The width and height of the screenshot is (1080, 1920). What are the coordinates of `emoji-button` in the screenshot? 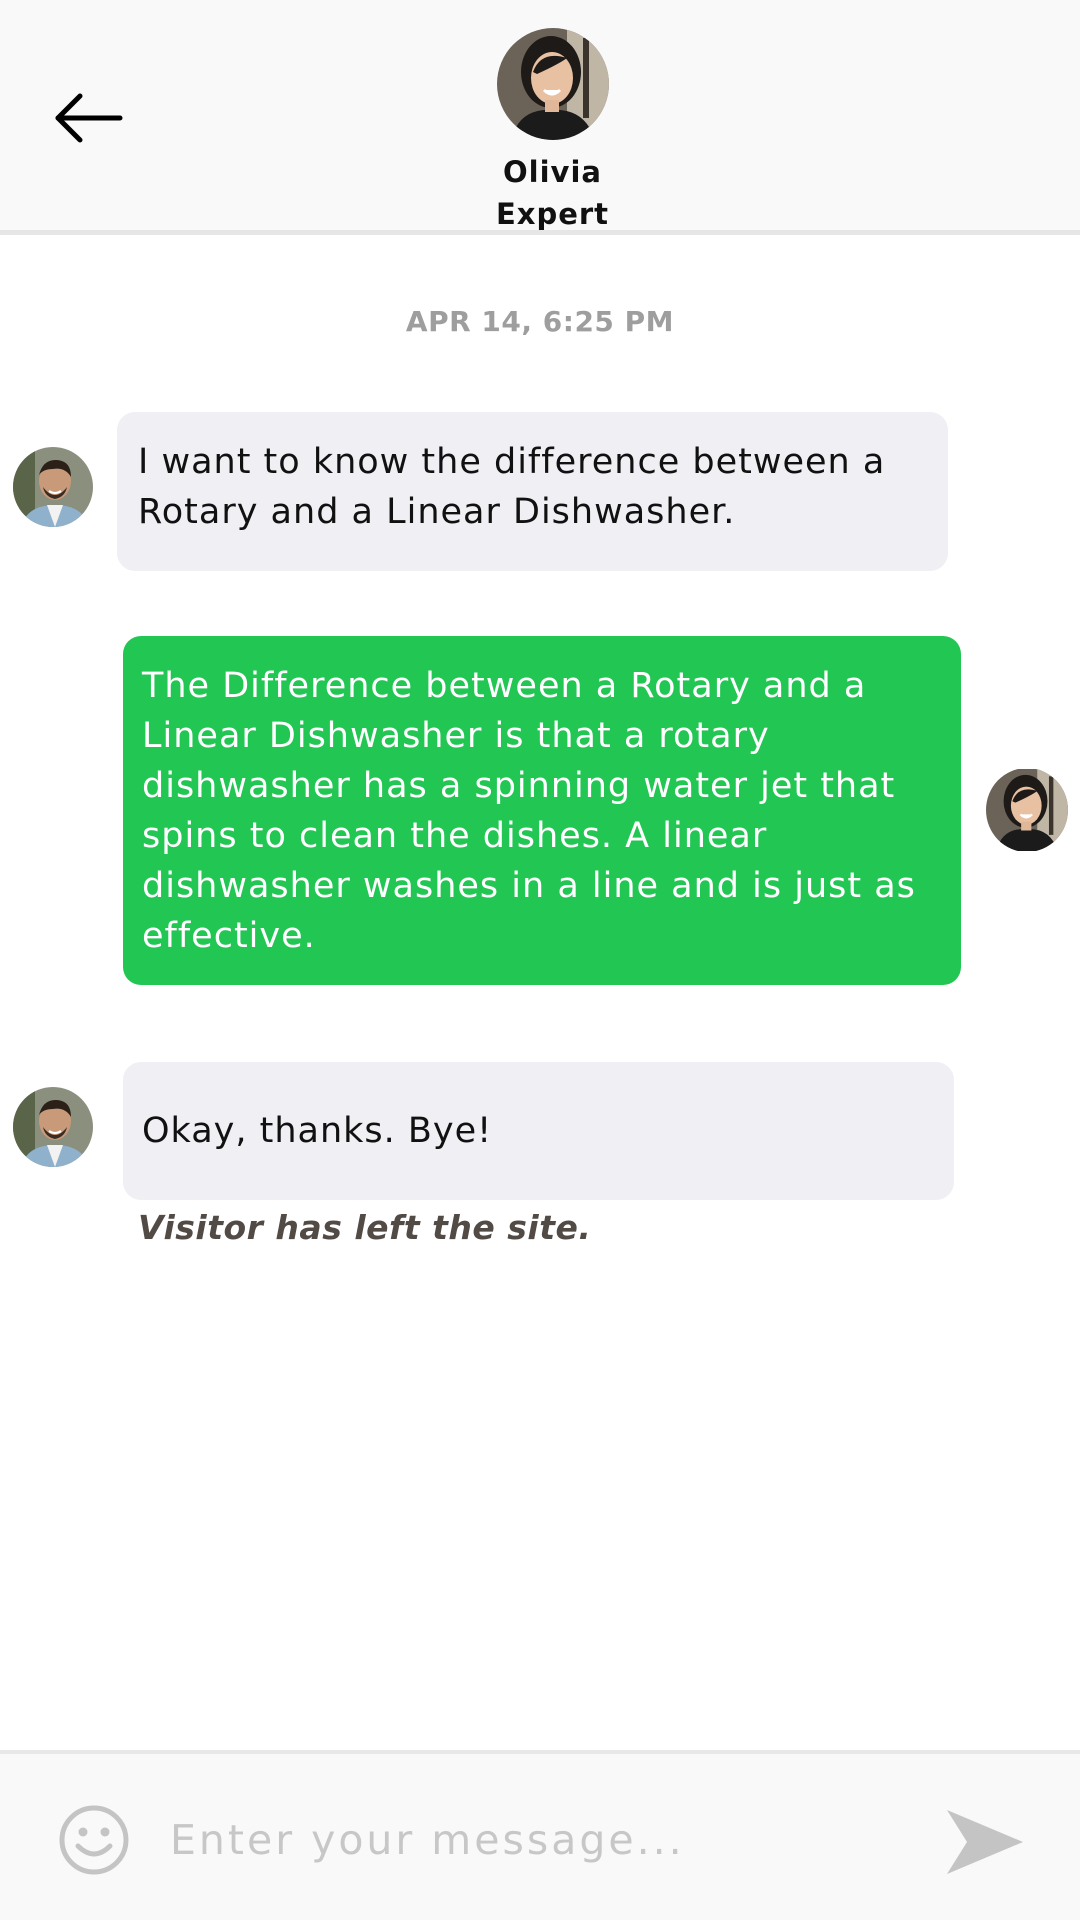 It's located at (94, 1840).